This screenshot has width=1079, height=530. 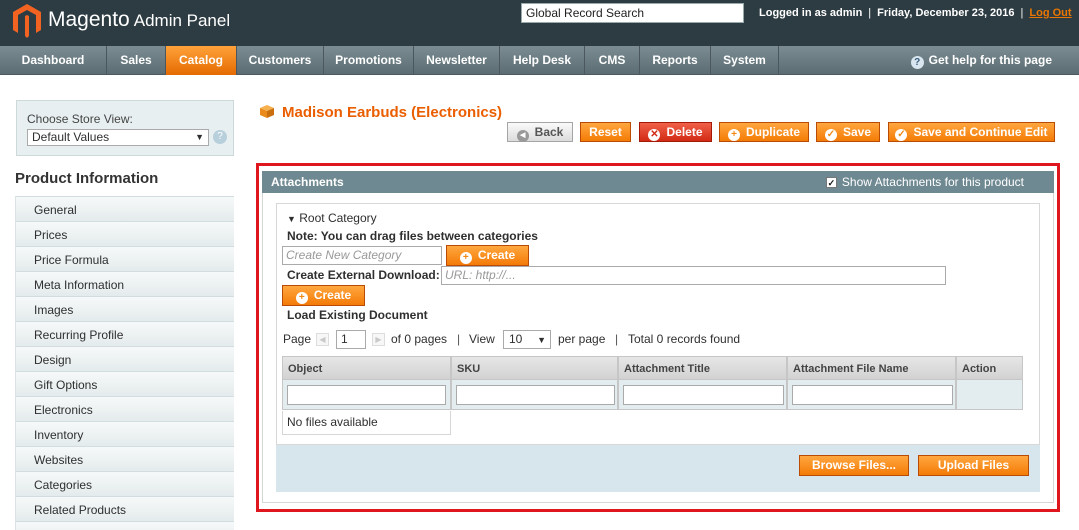 What do you see at coordinates (280, 60) in the screenshot?
I see `nav-customers: Customers` at bounding box center [280, 60].